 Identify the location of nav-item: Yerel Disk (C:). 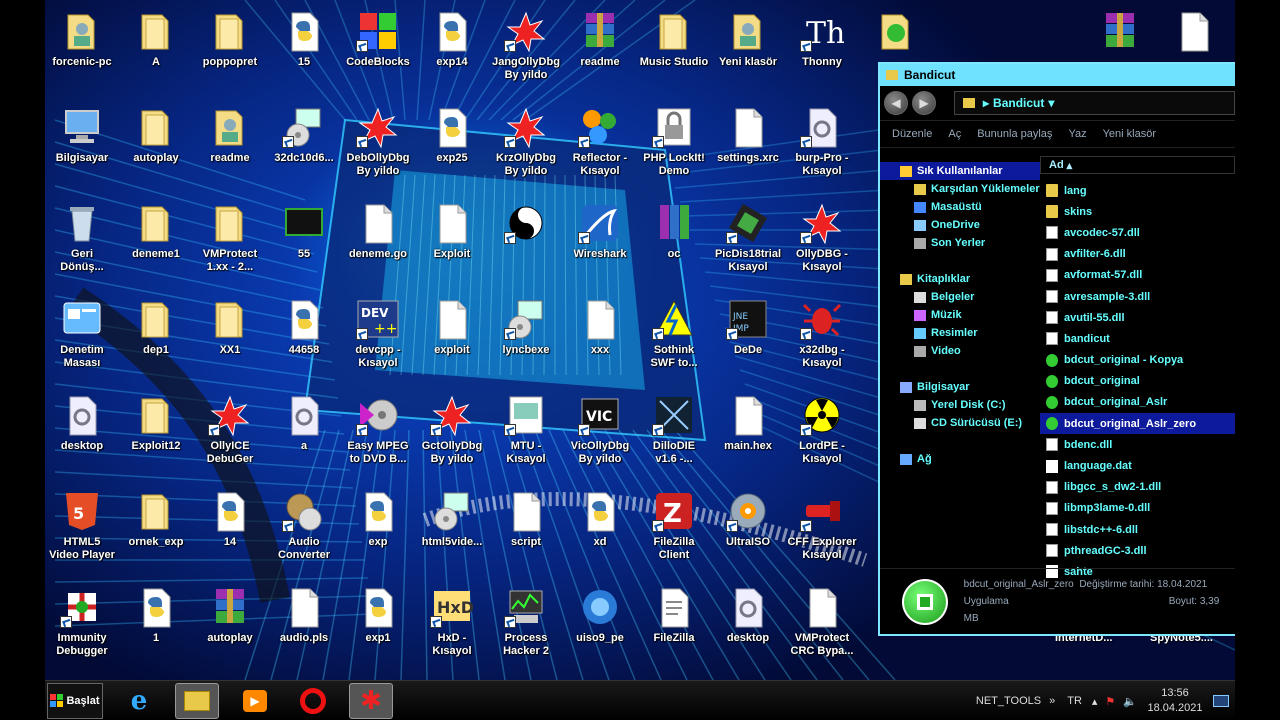
(960, 405).